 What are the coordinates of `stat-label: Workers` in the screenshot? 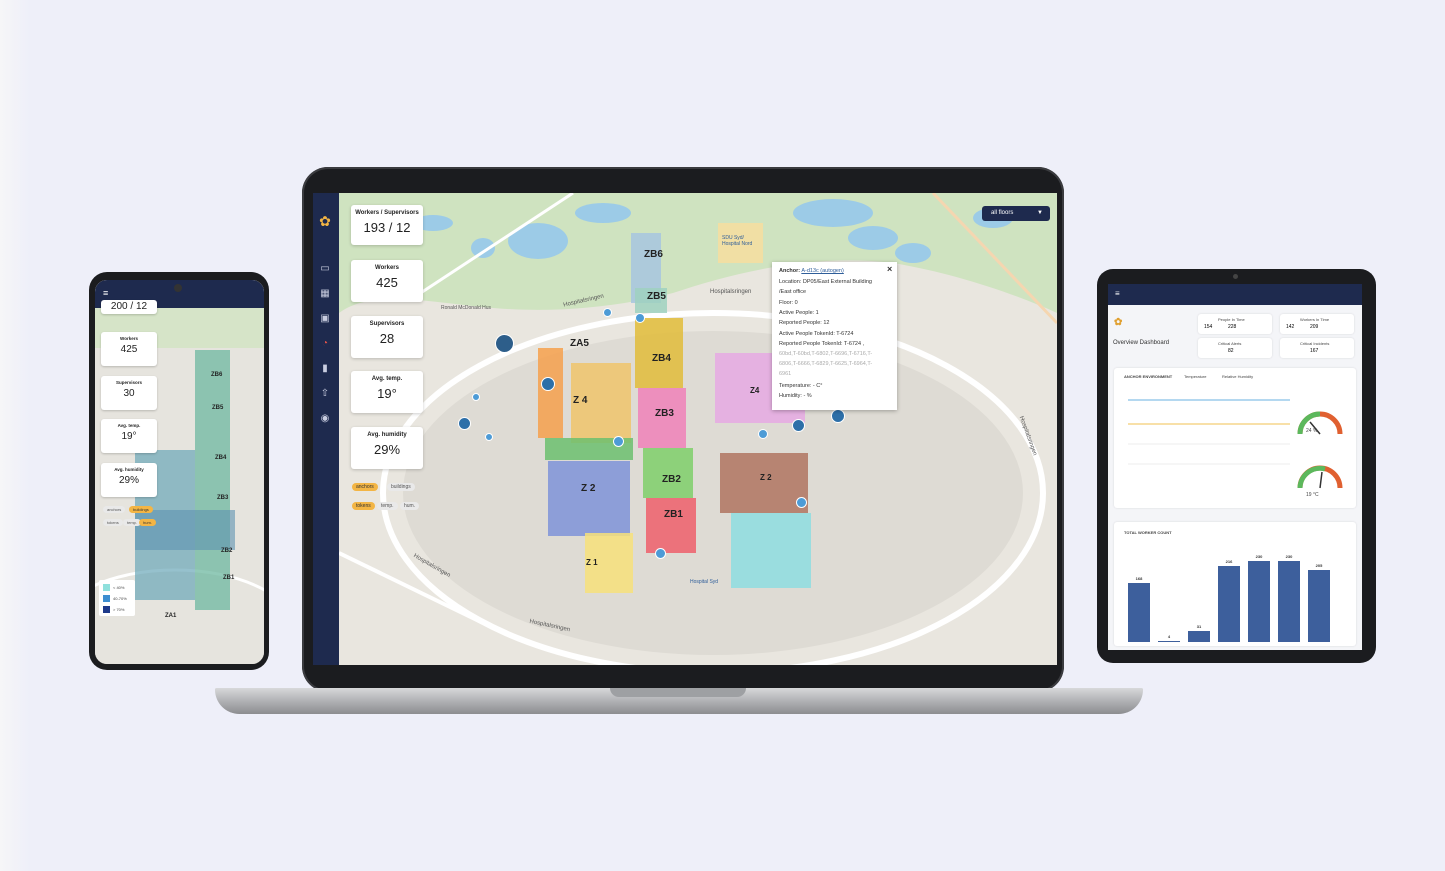 It's located at (387, 268).